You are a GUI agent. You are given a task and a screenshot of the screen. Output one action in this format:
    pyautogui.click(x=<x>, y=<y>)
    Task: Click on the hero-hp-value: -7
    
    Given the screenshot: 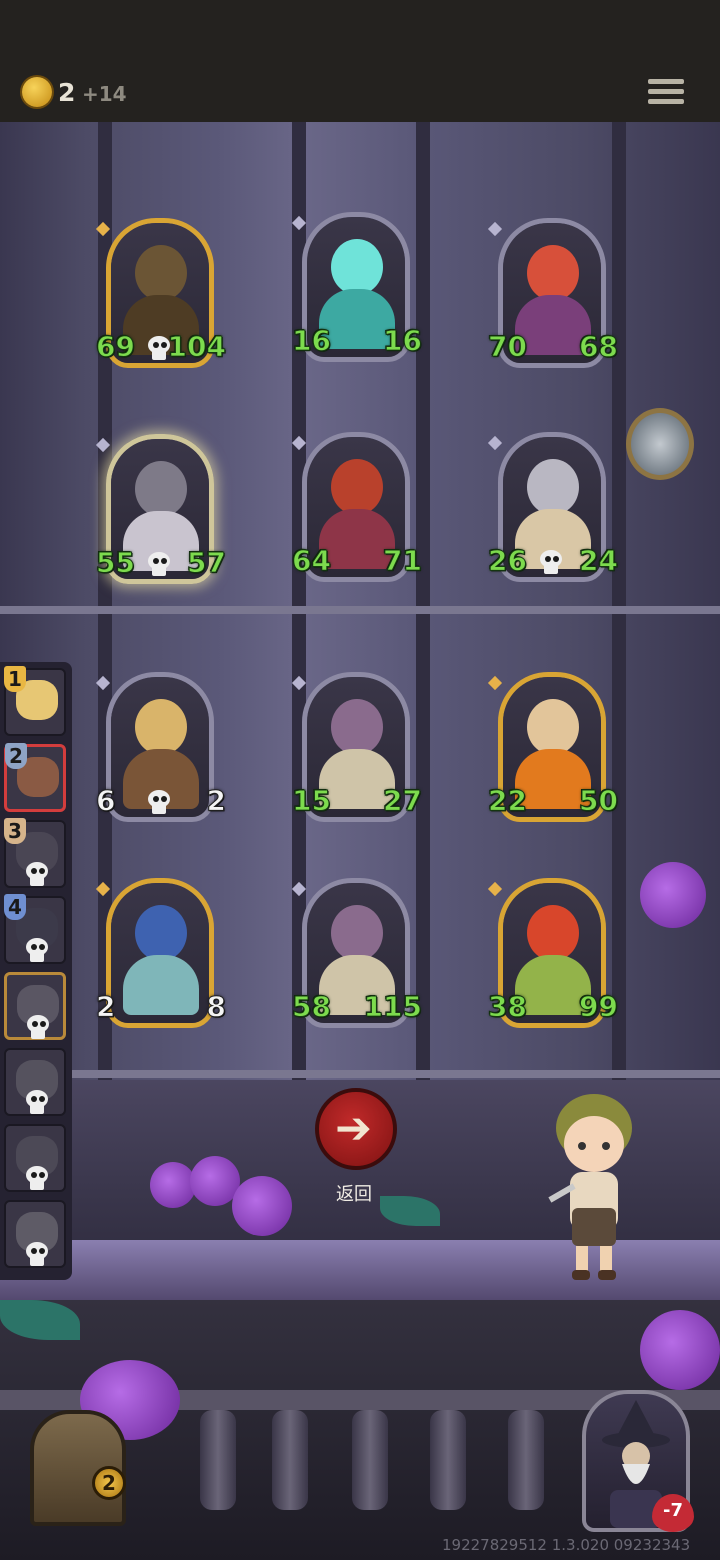 What is the action you would take?
    pyautogui.click(x=673, y=1510)
    